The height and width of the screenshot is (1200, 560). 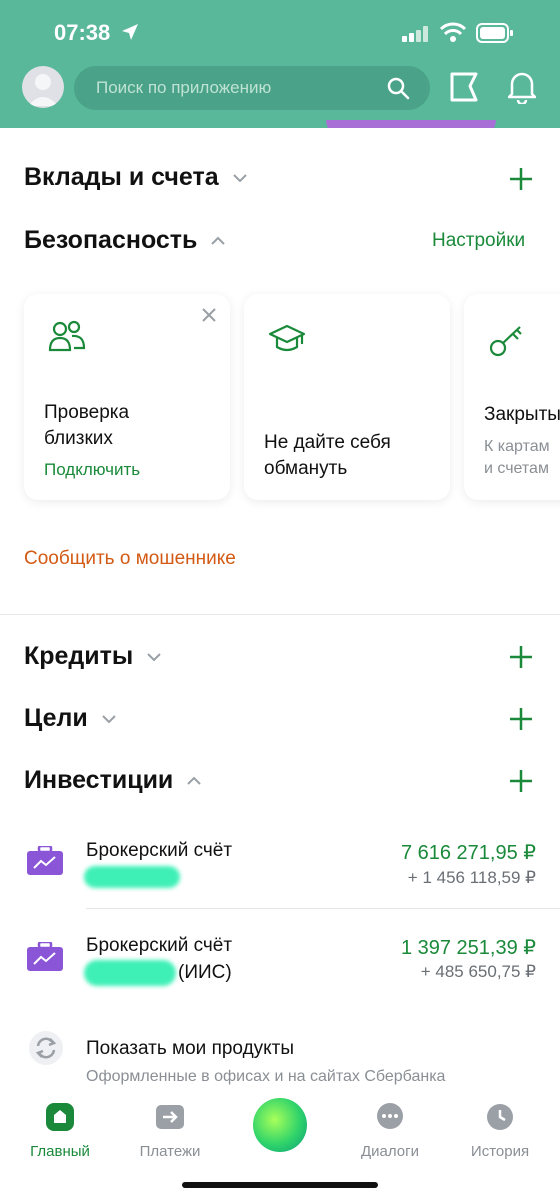 I want to click on battery-icon, so click(x=494, y=33).